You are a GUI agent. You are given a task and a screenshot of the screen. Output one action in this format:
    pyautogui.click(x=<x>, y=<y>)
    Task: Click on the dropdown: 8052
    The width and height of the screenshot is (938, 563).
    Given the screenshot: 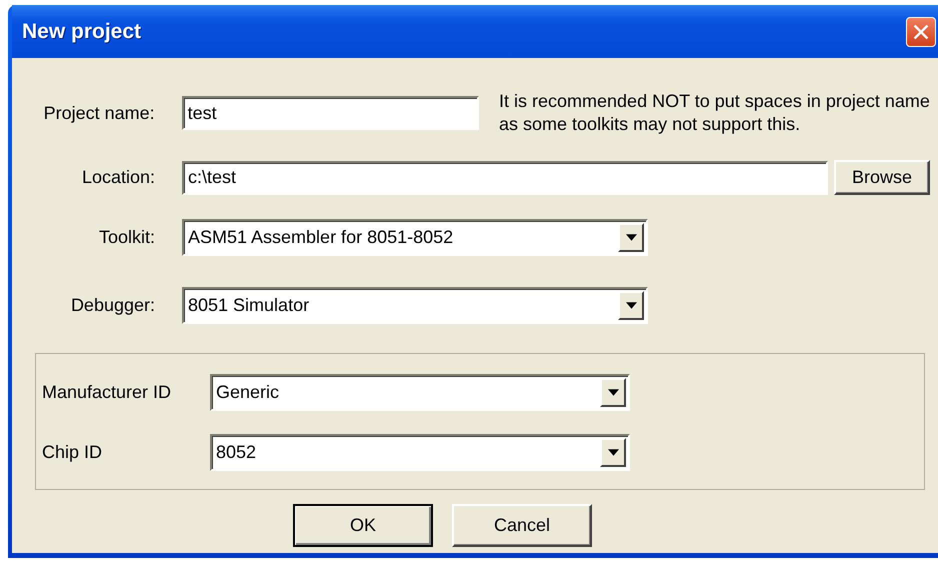 What is the action you would take?
    pyautogui.click(x=420, y=452)
    